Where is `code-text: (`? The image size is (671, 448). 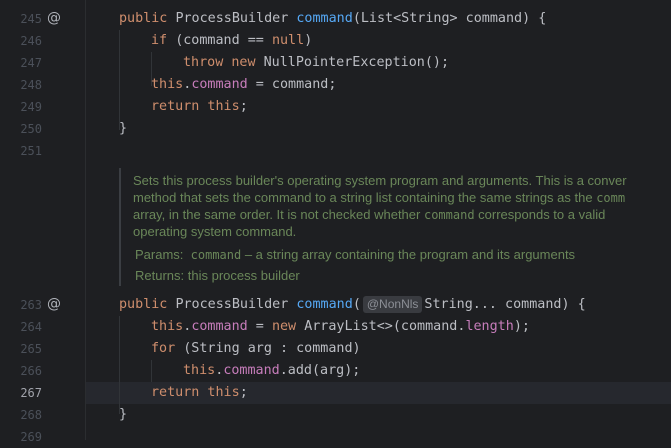 code-text: ( is located at coordinates (356, 304).